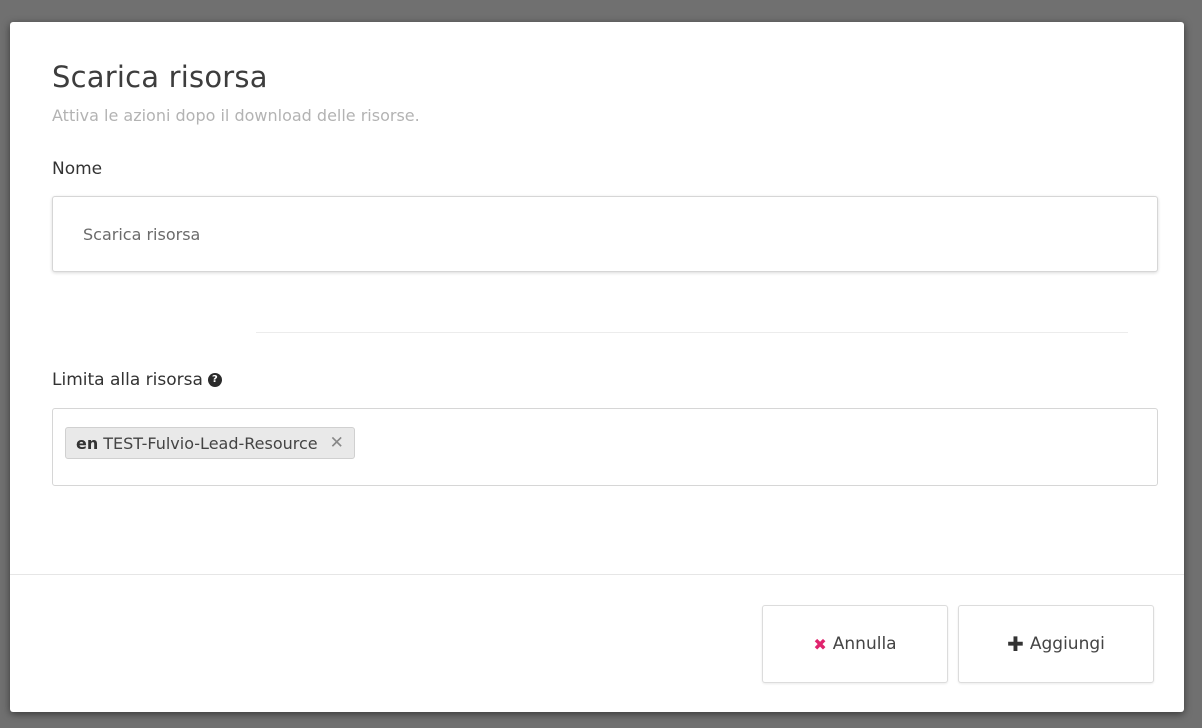 This screenshot has height=728, width=1202. What do you see at coordinates (864, 644) in the screenshot?
I see `cancel-button-label: Annulla` at bounding box center [864, 644].